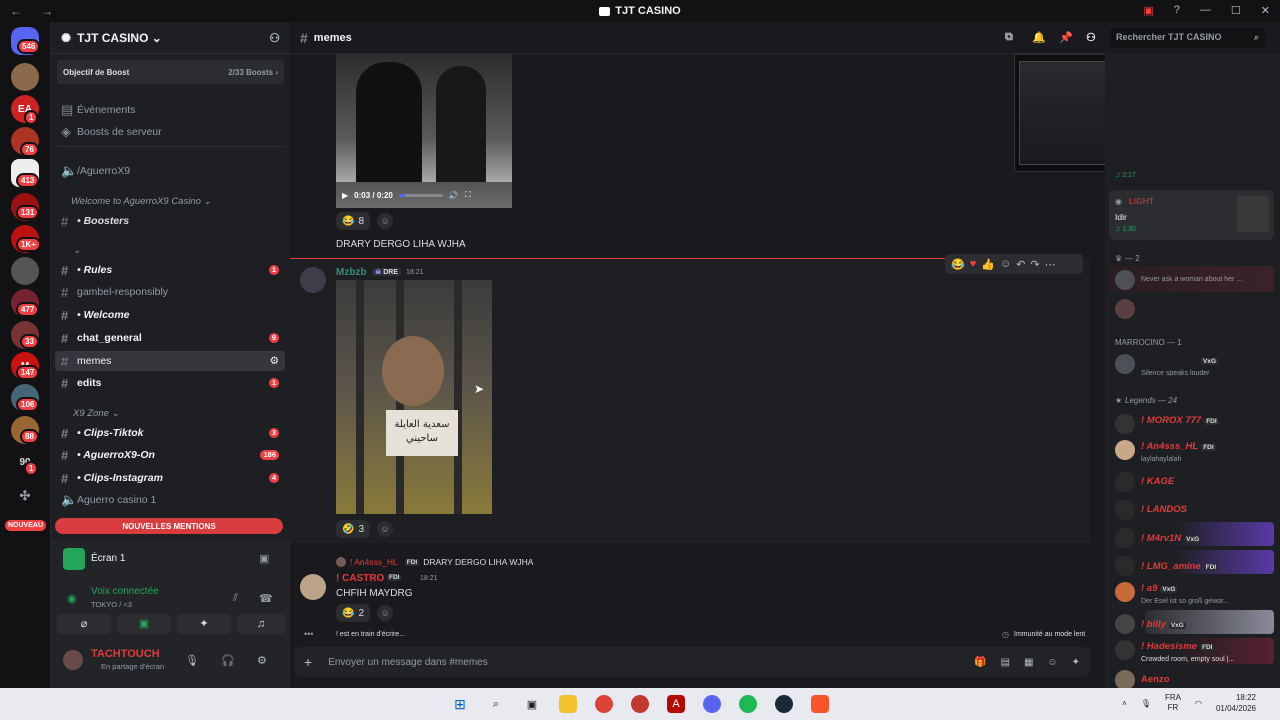 The image size is (1280, 720). Describe the element at coordinates (1050, 264) in the screenshot. I see `more-icon: ⋯` at that location.